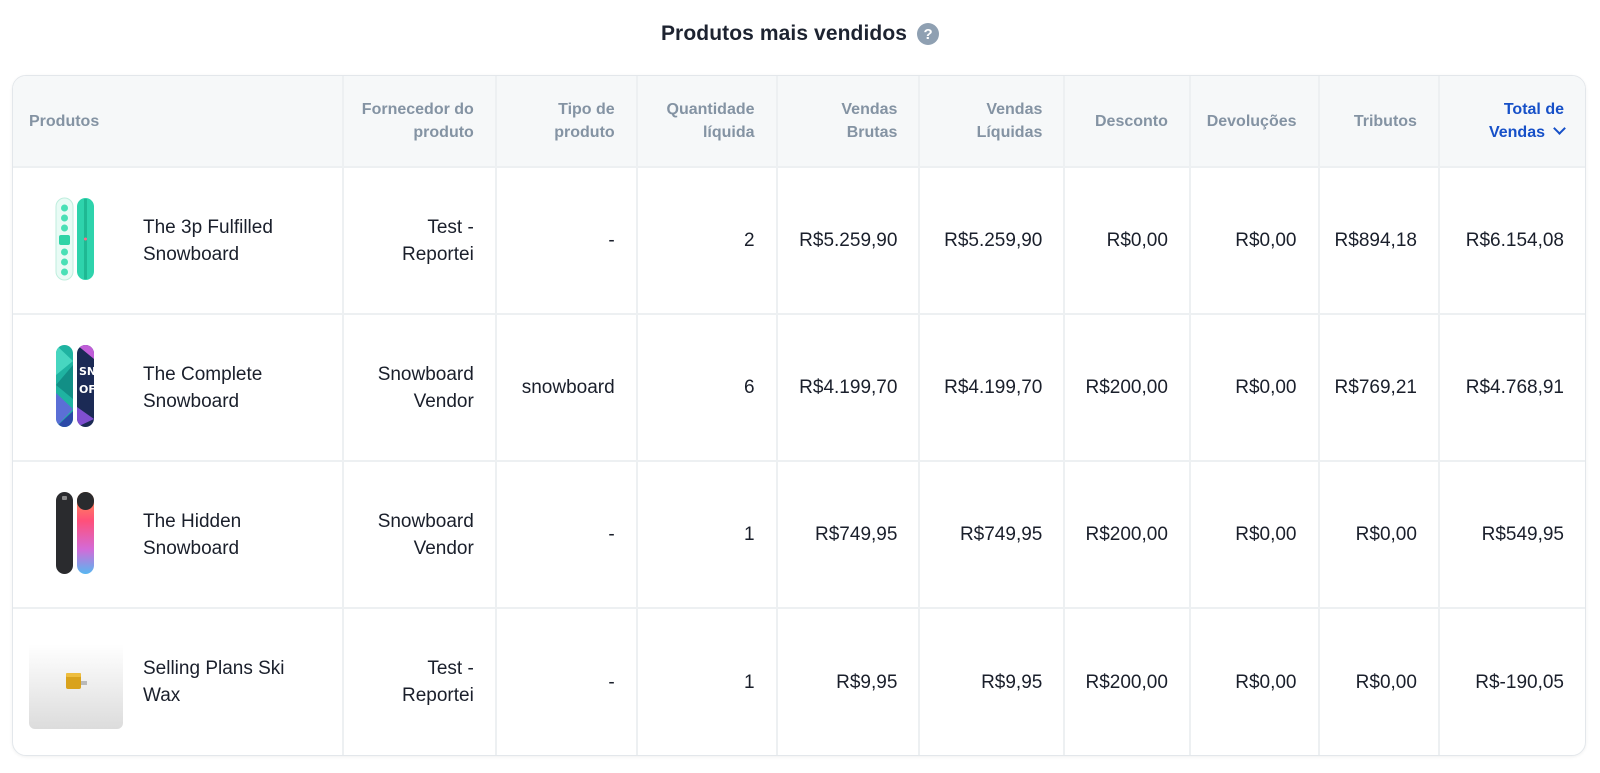 The width and height of the screenshot is (1600, 773). Describe the element at coordinates (707, 387) in the screenshot. I see `net-quantity-cell: 6` at that location.